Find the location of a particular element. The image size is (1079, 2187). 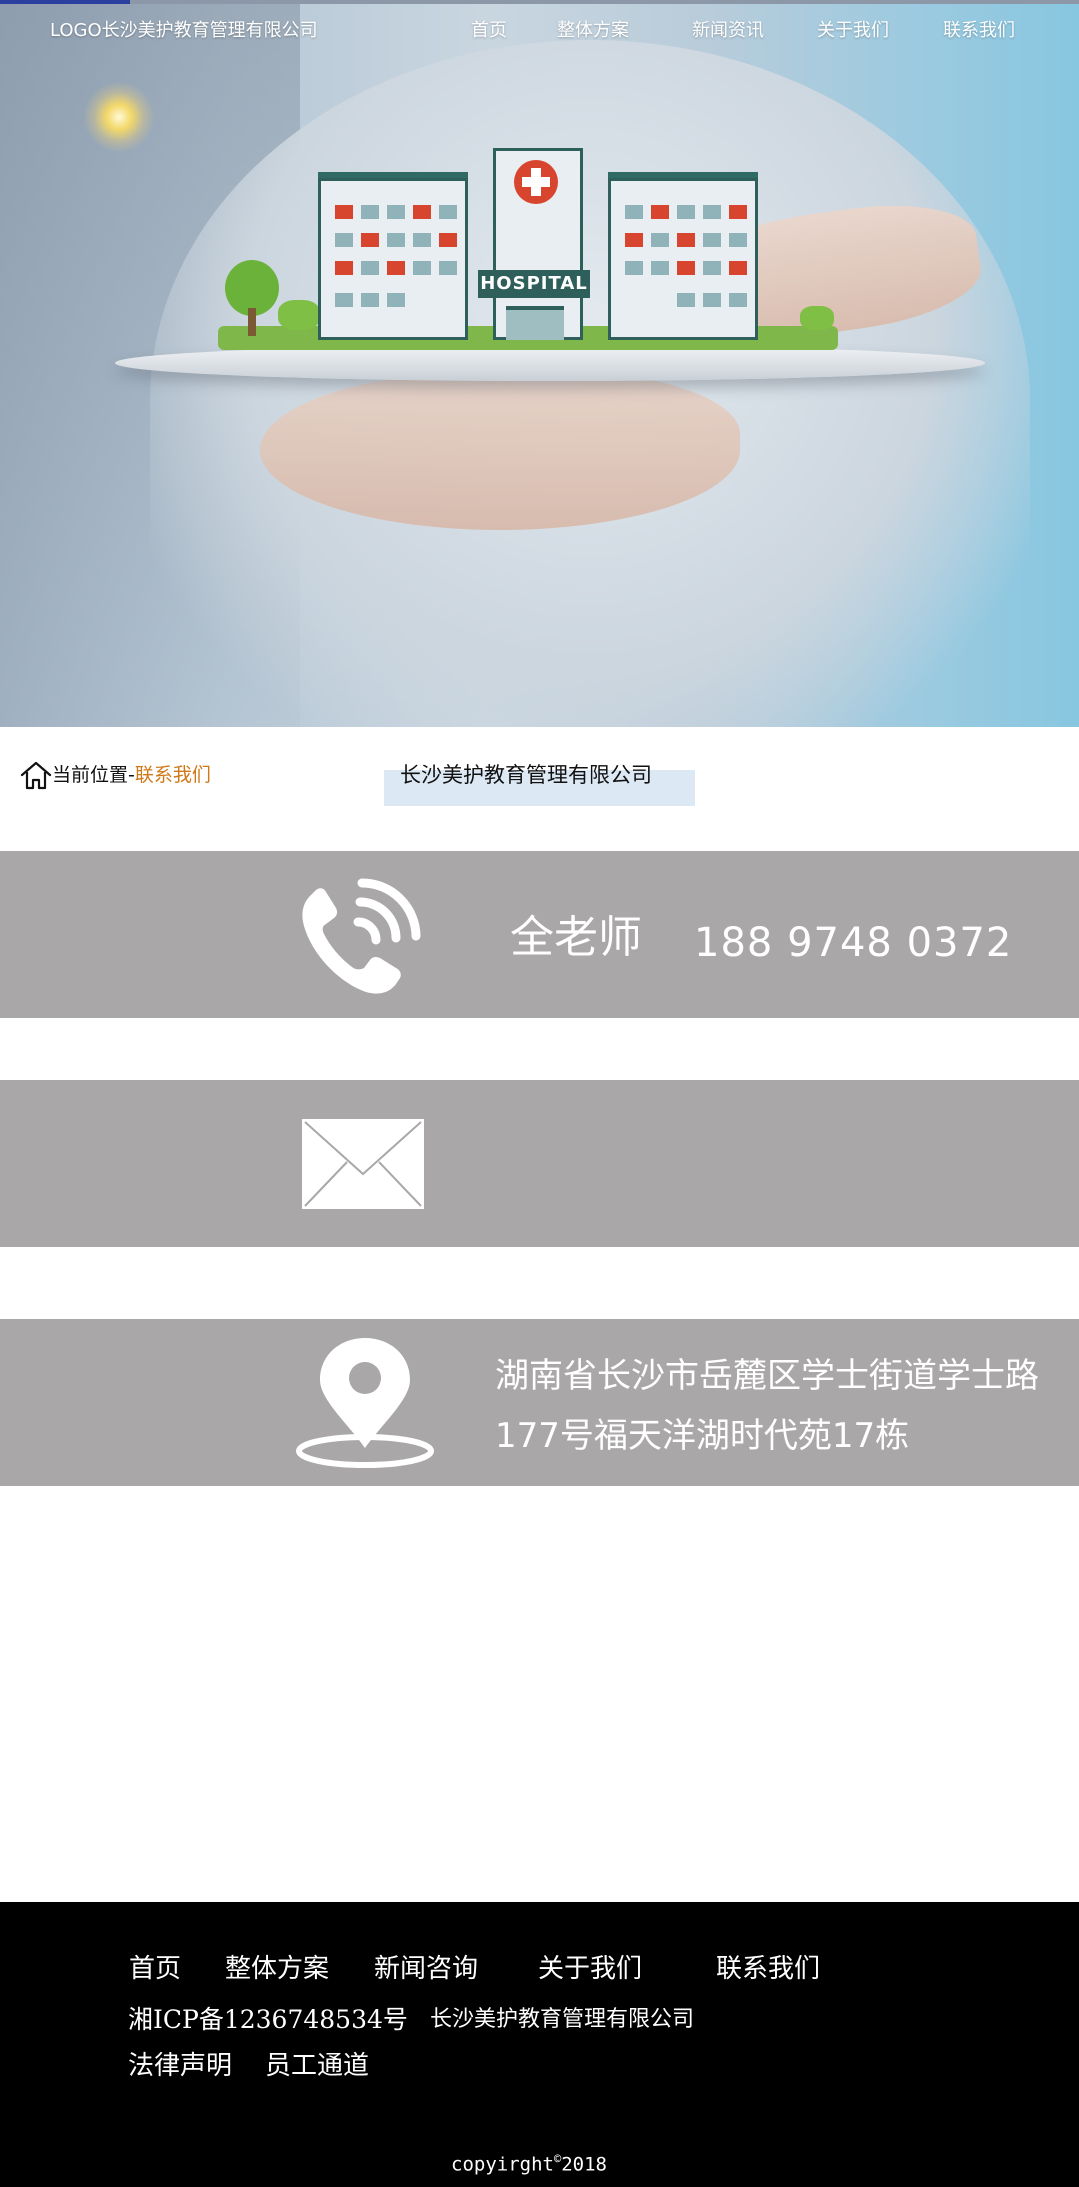

hero-hand-bottom is located at coordinates (500, 450).